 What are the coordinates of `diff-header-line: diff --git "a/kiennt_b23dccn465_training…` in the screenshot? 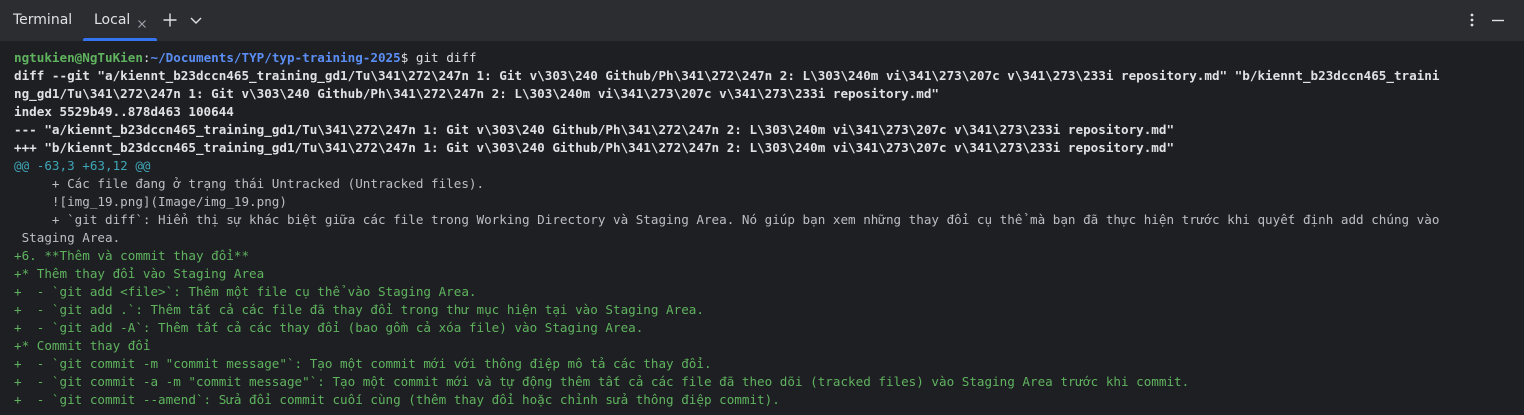 It's located at (727, 75).